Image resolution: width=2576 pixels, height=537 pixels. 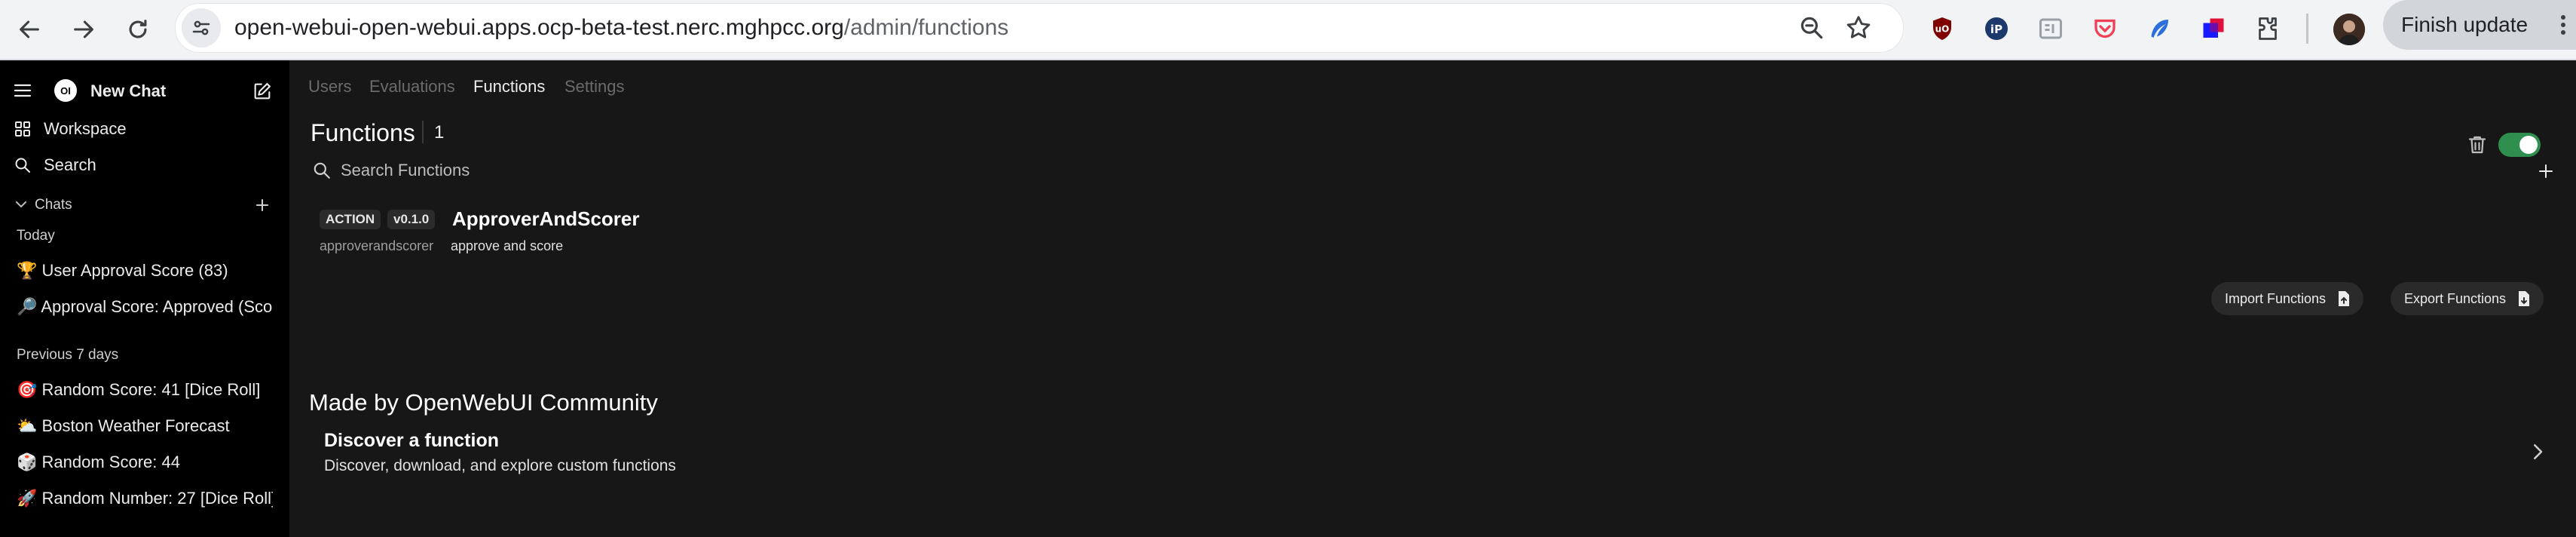 I want to click on function-type-badge: ACTION, so click(x=350, y=219).